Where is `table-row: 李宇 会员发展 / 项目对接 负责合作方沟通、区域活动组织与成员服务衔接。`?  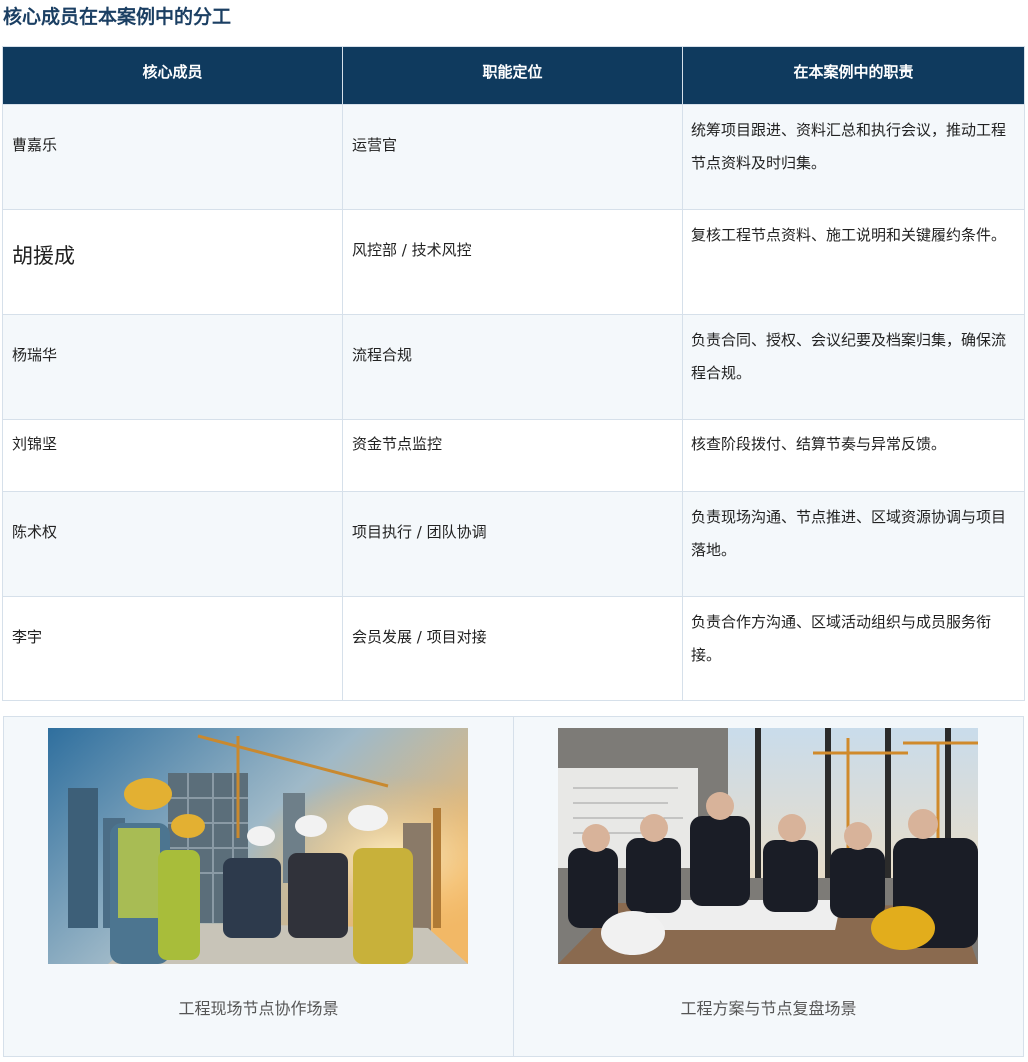
table-row: 李宇 会员发展 / 项目对接 负责合作方沟通、区域活动组织与成员服务衔接。 is located at coordinates (513, 648).